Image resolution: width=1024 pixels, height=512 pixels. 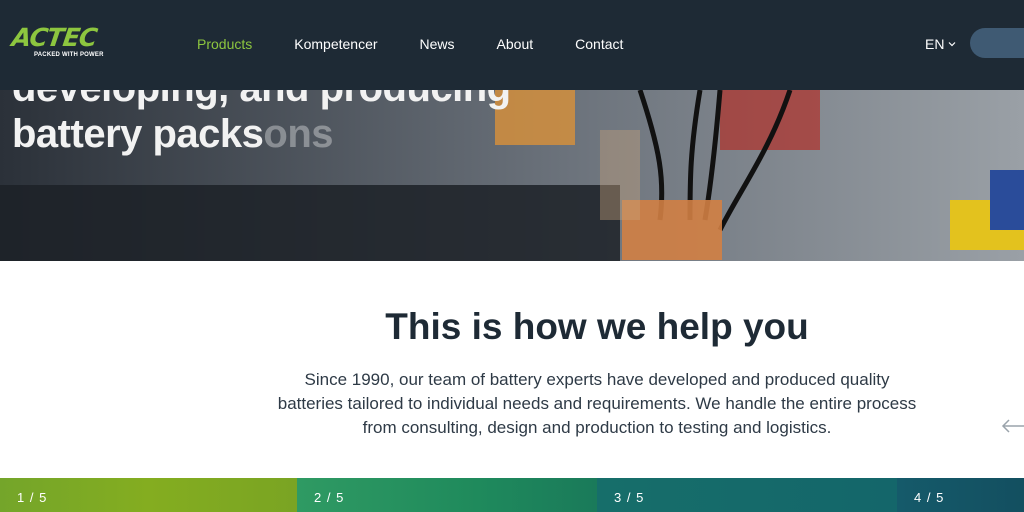 What do you see at coordinates (747, 495) in the screenshot?
I see `slide-tab-3: 3 / 5` at bounding box center [747, 495].